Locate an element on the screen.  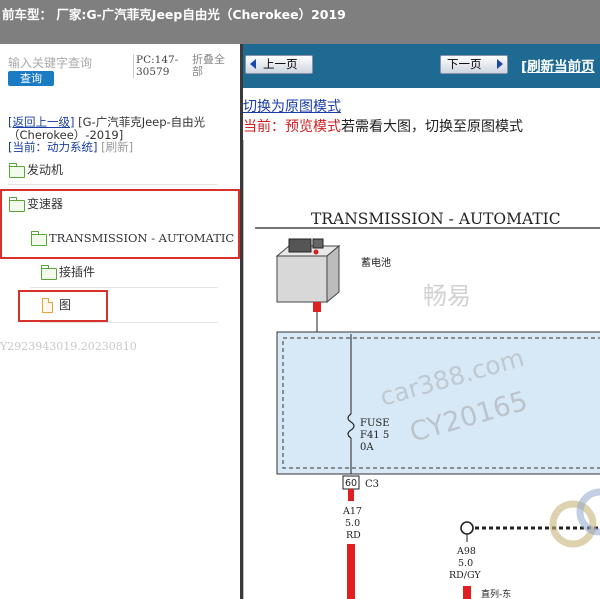
connector-pin: 60 is located at coordinates (351, 483).